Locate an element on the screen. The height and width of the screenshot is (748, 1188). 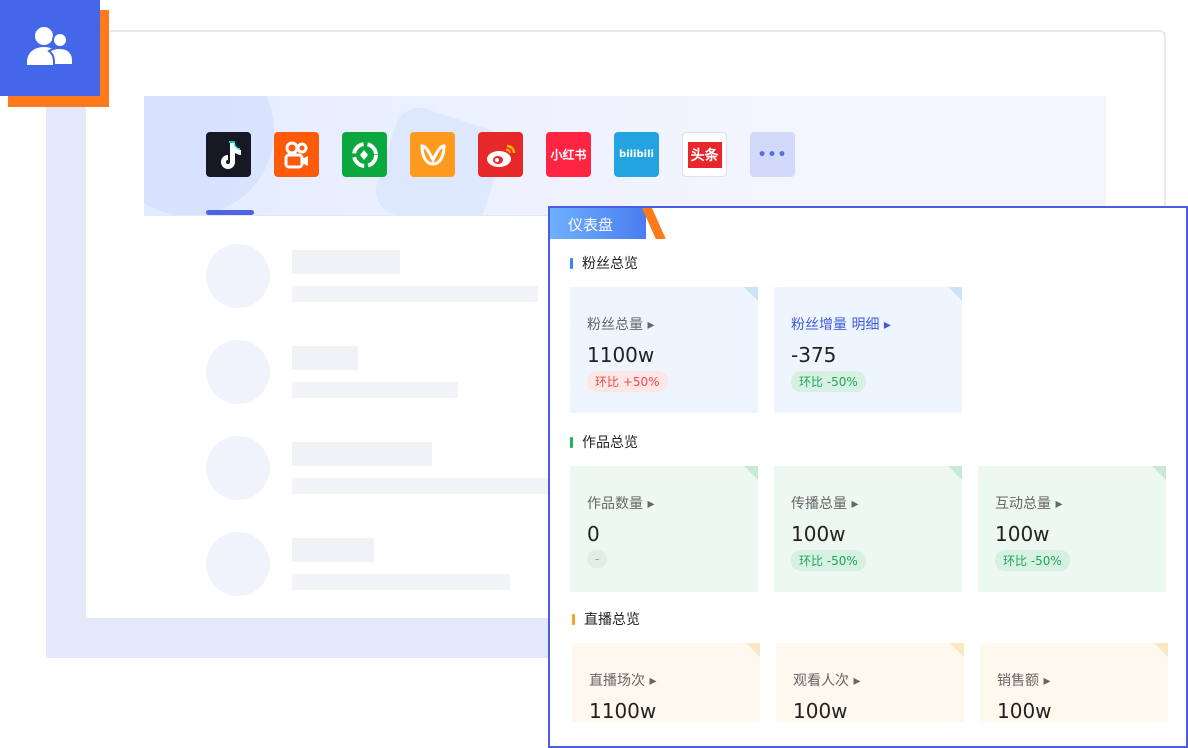
works-count-card: 作品数量 ▸ 0 - is located at coordinates (664, 529).